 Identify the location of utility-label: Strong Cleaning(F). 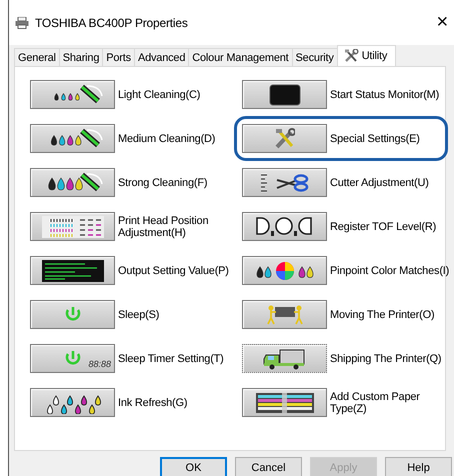
(163, 182).